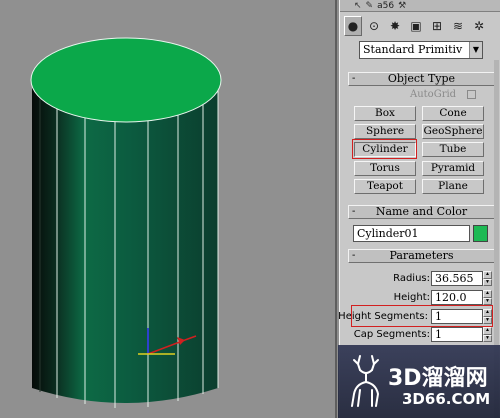 Image resolution: width=500 pixels, height=418 pixels. Describe the element at coordinates (487, 316) in the screenshot. I see `height-segments-spinner: ▲ ▼` at that location.